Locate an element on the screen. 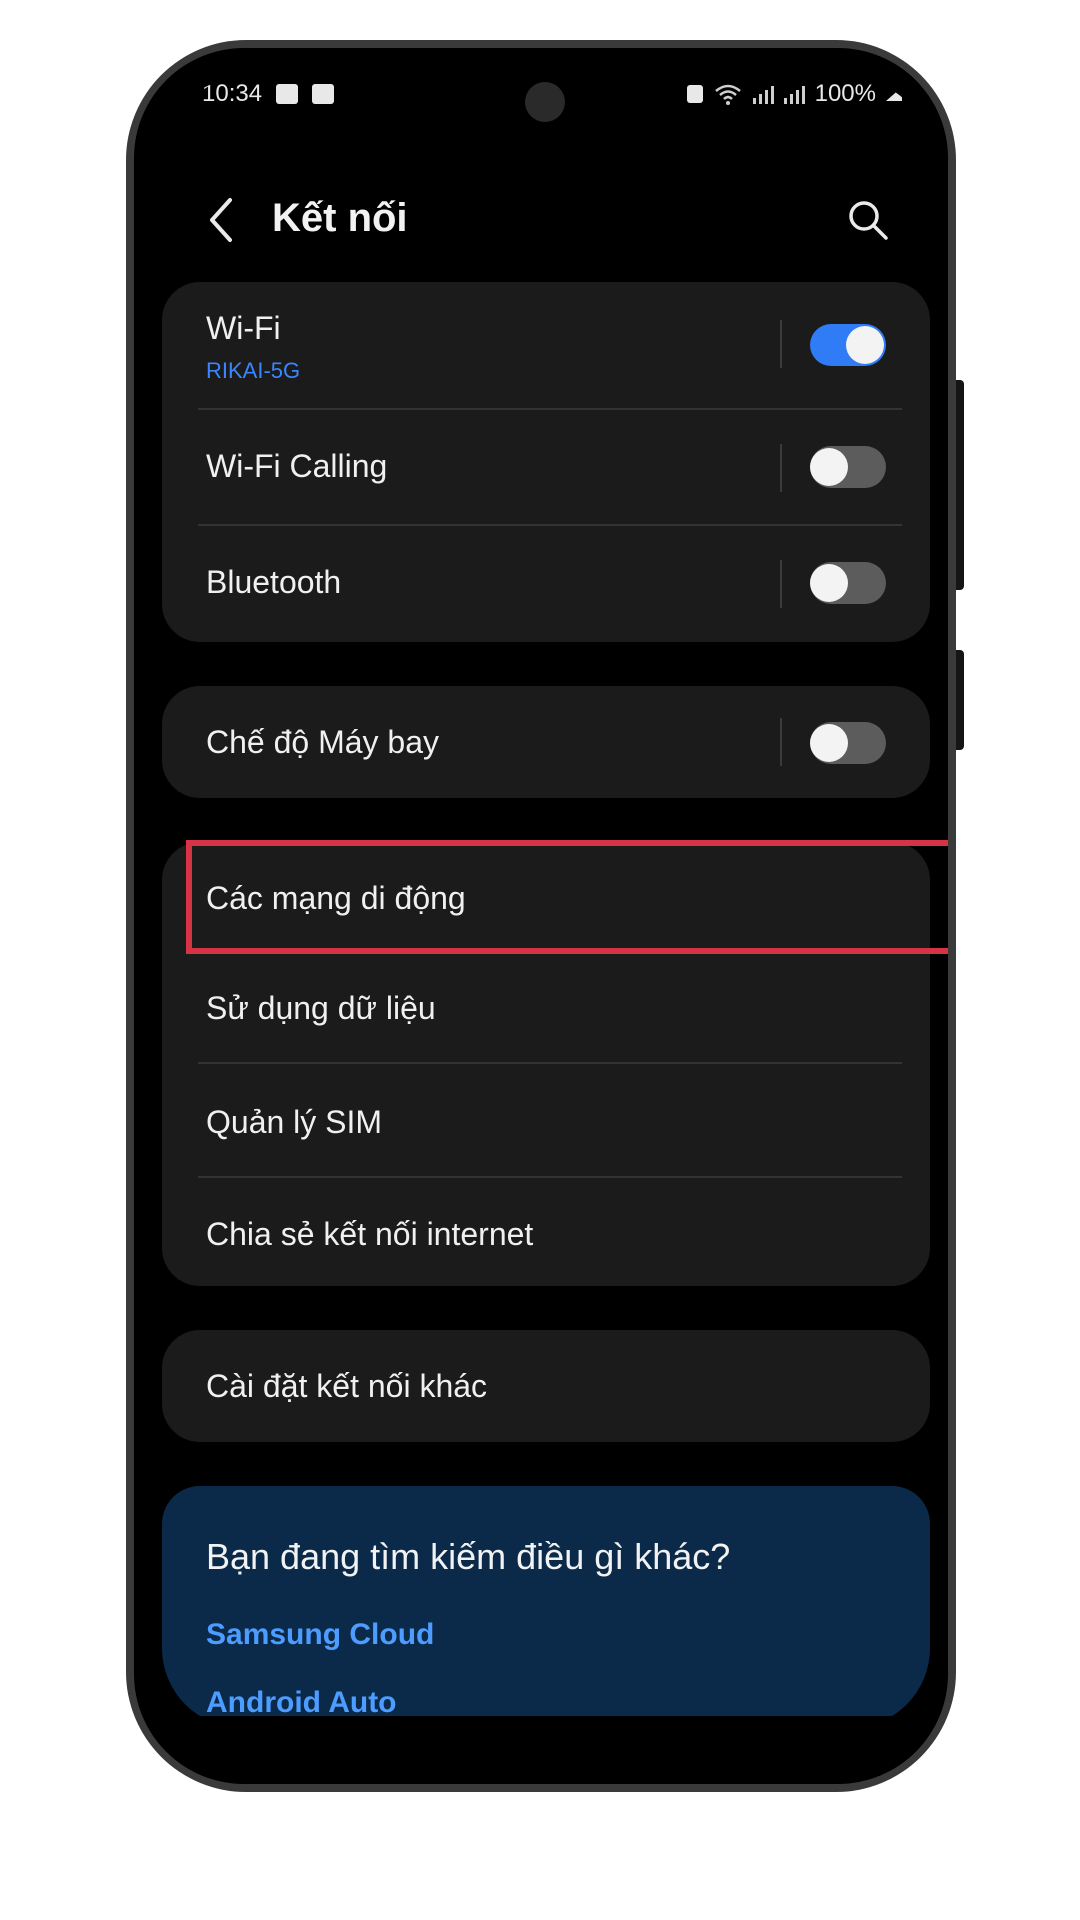 The height and width of the screenshot is (1920, 1080). airplane-row: Chế độ Máy bay is located at coordinates (546, 742).